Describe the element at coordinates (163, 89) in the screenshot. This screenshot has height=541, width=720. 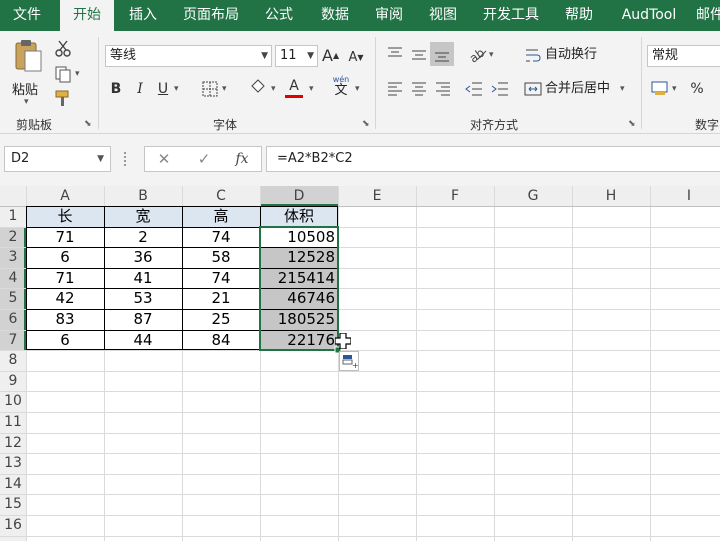
I see `underline-button: U` at that location.